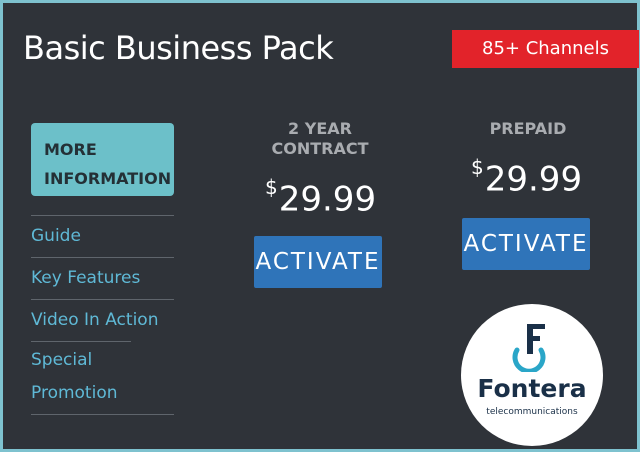 The image size is (640, 452). Describe the element at coordinates (528, 128) in the screenshot. I see `plan-name-prepaid: PREPAID` at that location.